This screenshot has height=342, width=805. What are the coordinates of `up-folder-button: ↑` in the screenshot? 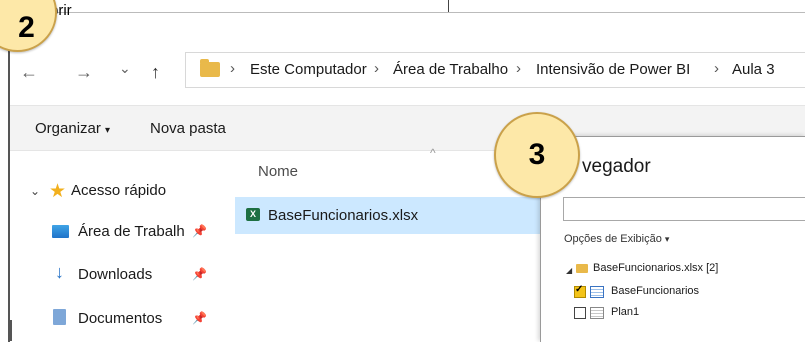 It's located at (155, 72).